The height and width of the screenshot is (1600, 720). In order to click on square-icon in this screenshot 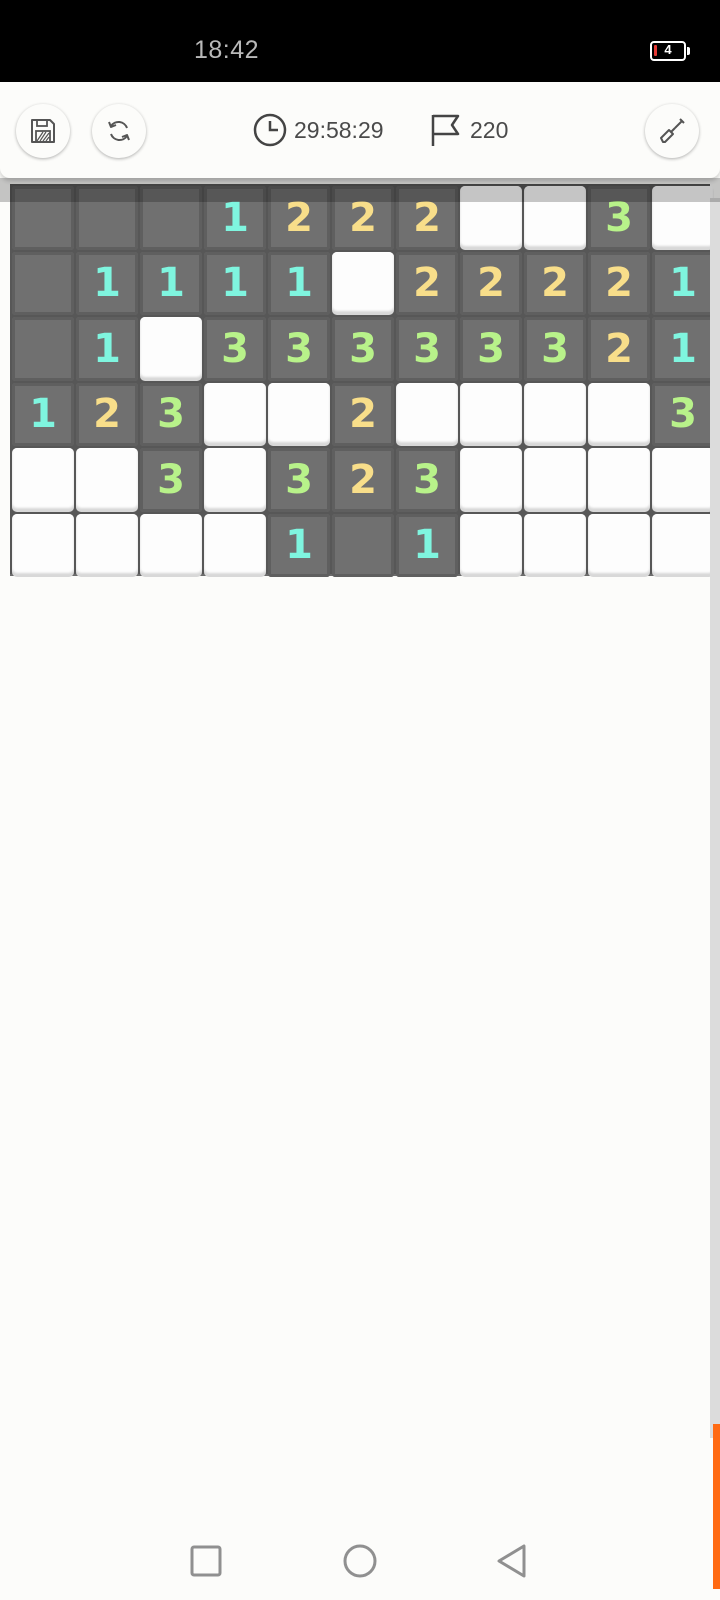, I will do `click(206, 1561)`.